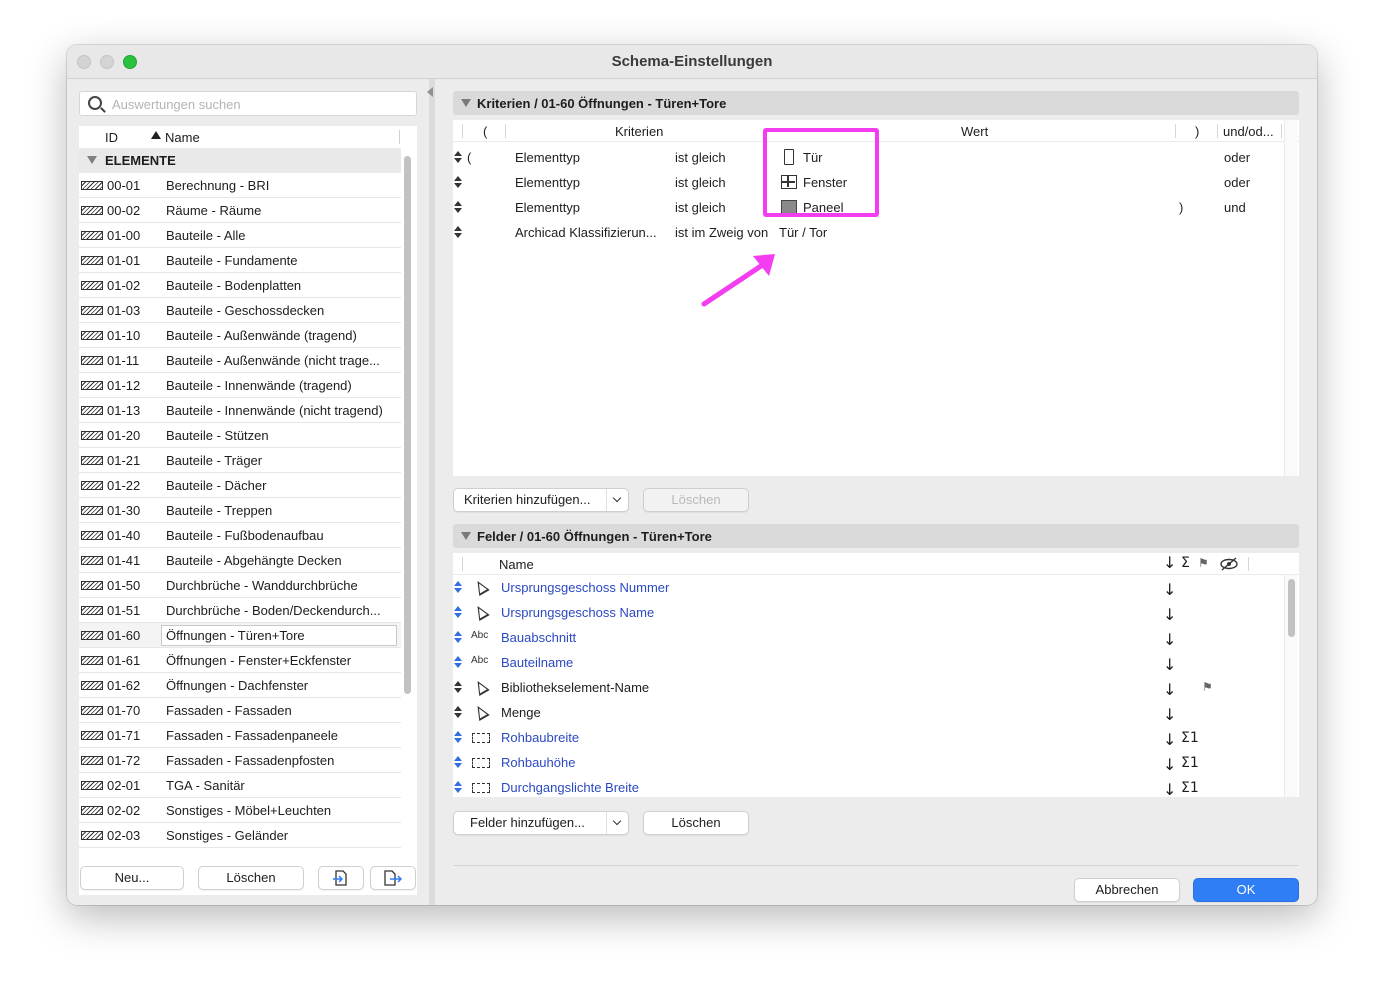 The image size is (1384, 993). I want to click on scheme-row: 01-22 Bauteile - Dächer, so click(240, 485).